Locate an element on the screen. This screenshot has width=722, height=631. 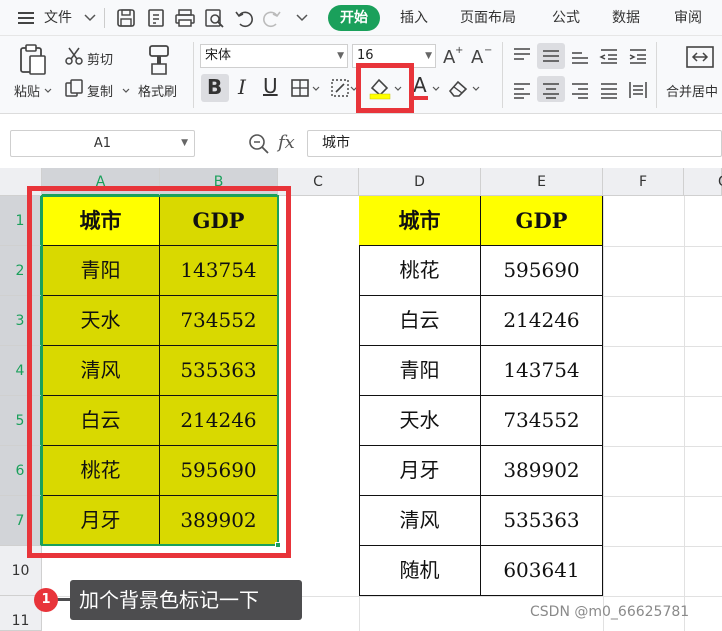
column-header-f: F is located at coordinates (643, 182).